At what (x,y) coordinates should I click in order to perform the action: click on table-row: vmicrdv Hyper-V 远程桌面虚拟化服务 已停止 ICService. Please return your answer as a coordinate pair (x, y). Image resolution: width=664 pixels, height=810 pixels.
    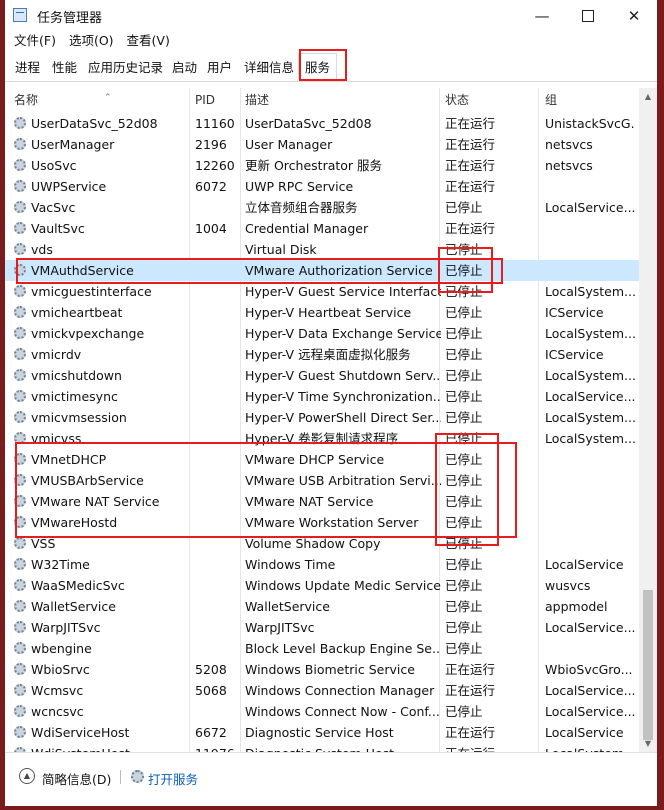
    Looking at the image, I should click on (331, 354).